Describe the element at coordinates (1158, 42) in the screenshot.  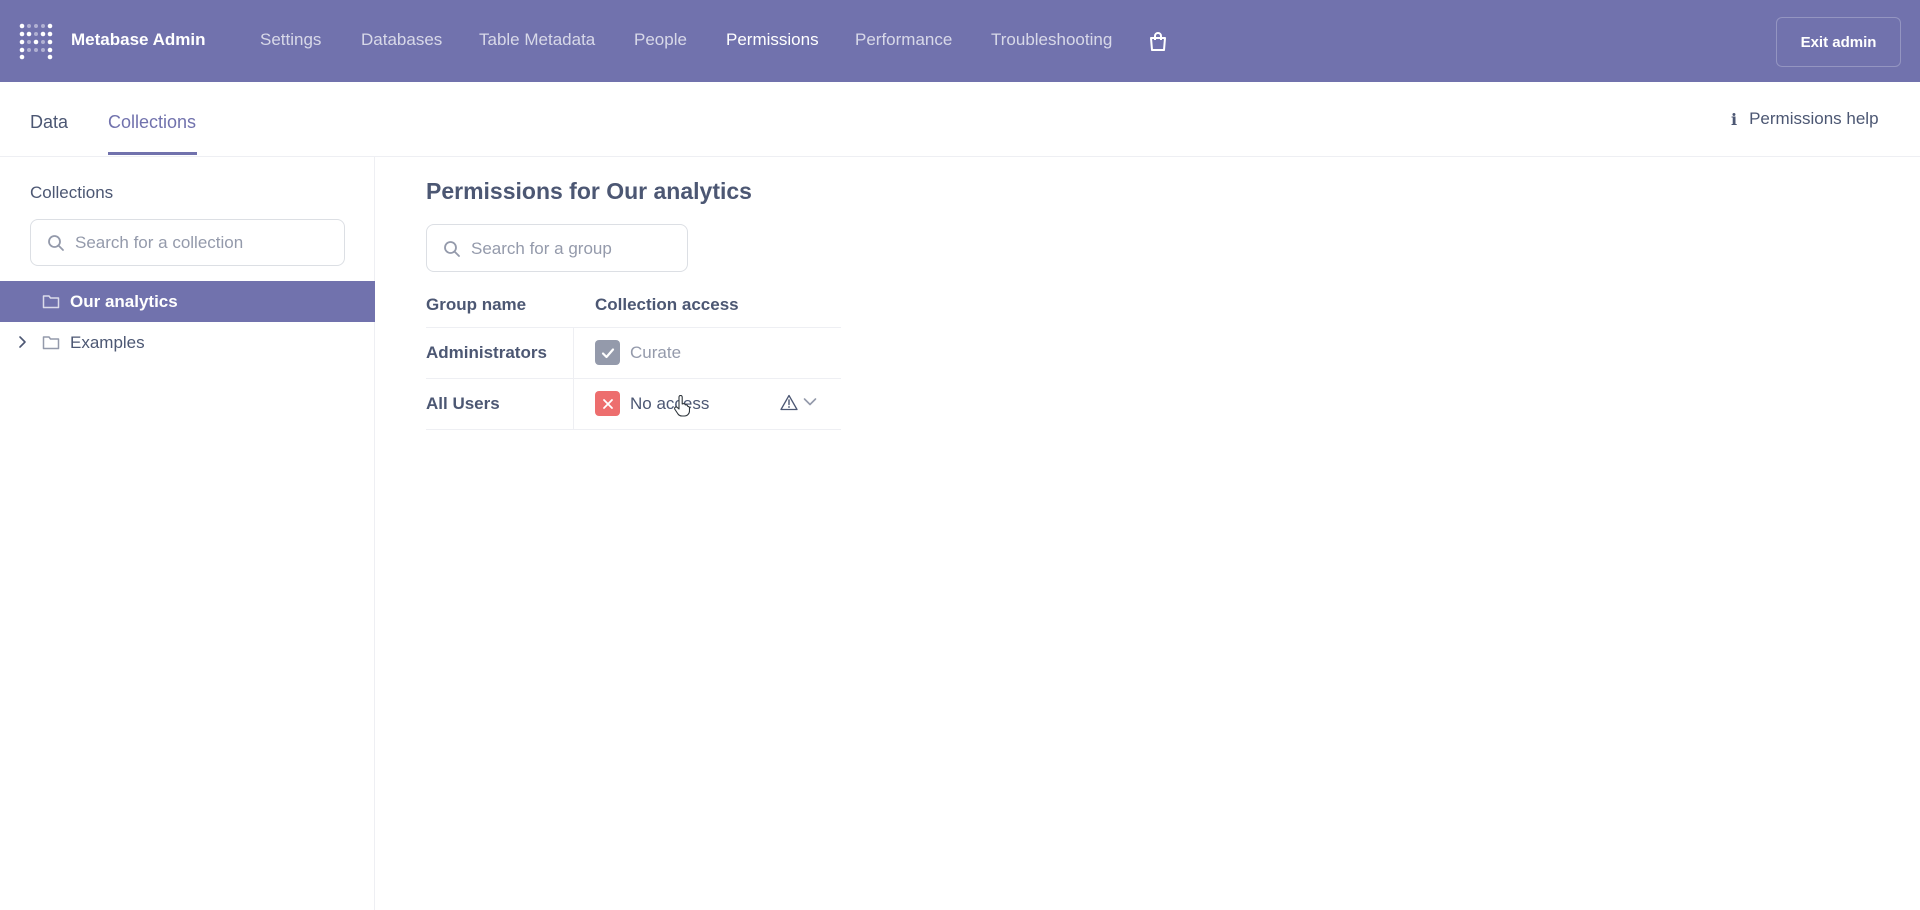
I see `shopping-bag-icon` at that location.